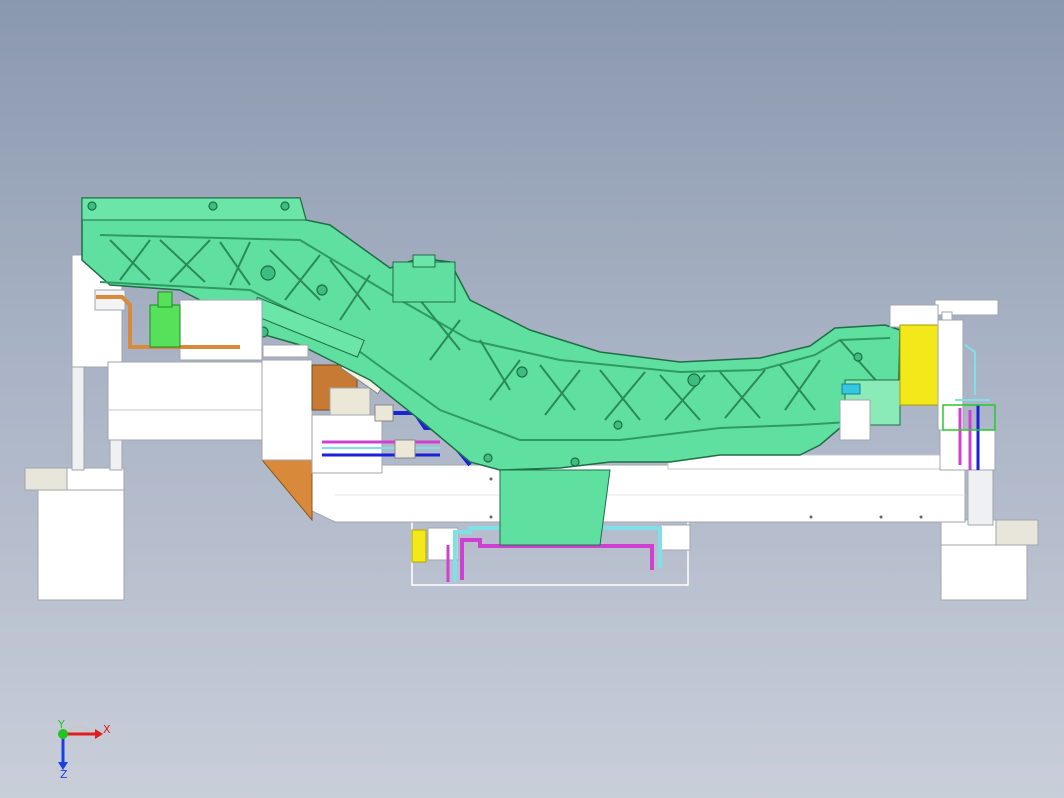  I want to click on axis-x-arrow, so click(99, 734).